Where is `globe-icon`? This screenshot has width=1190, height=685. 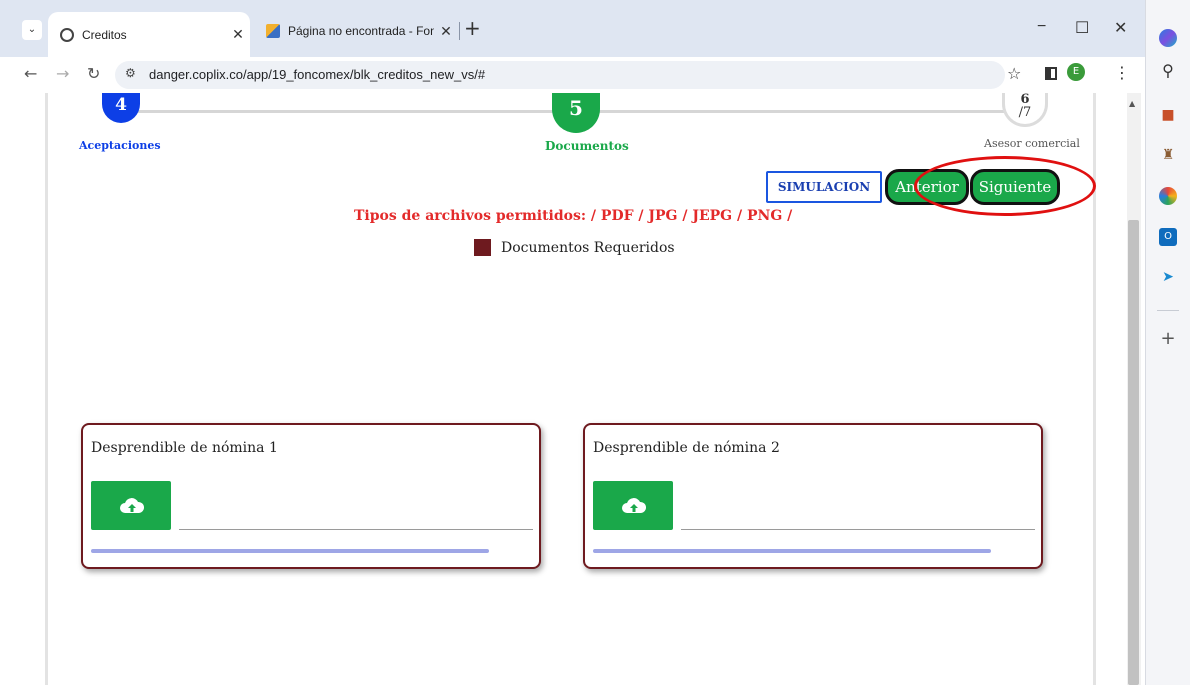
globe-icon is located at coordinates (67, 34).